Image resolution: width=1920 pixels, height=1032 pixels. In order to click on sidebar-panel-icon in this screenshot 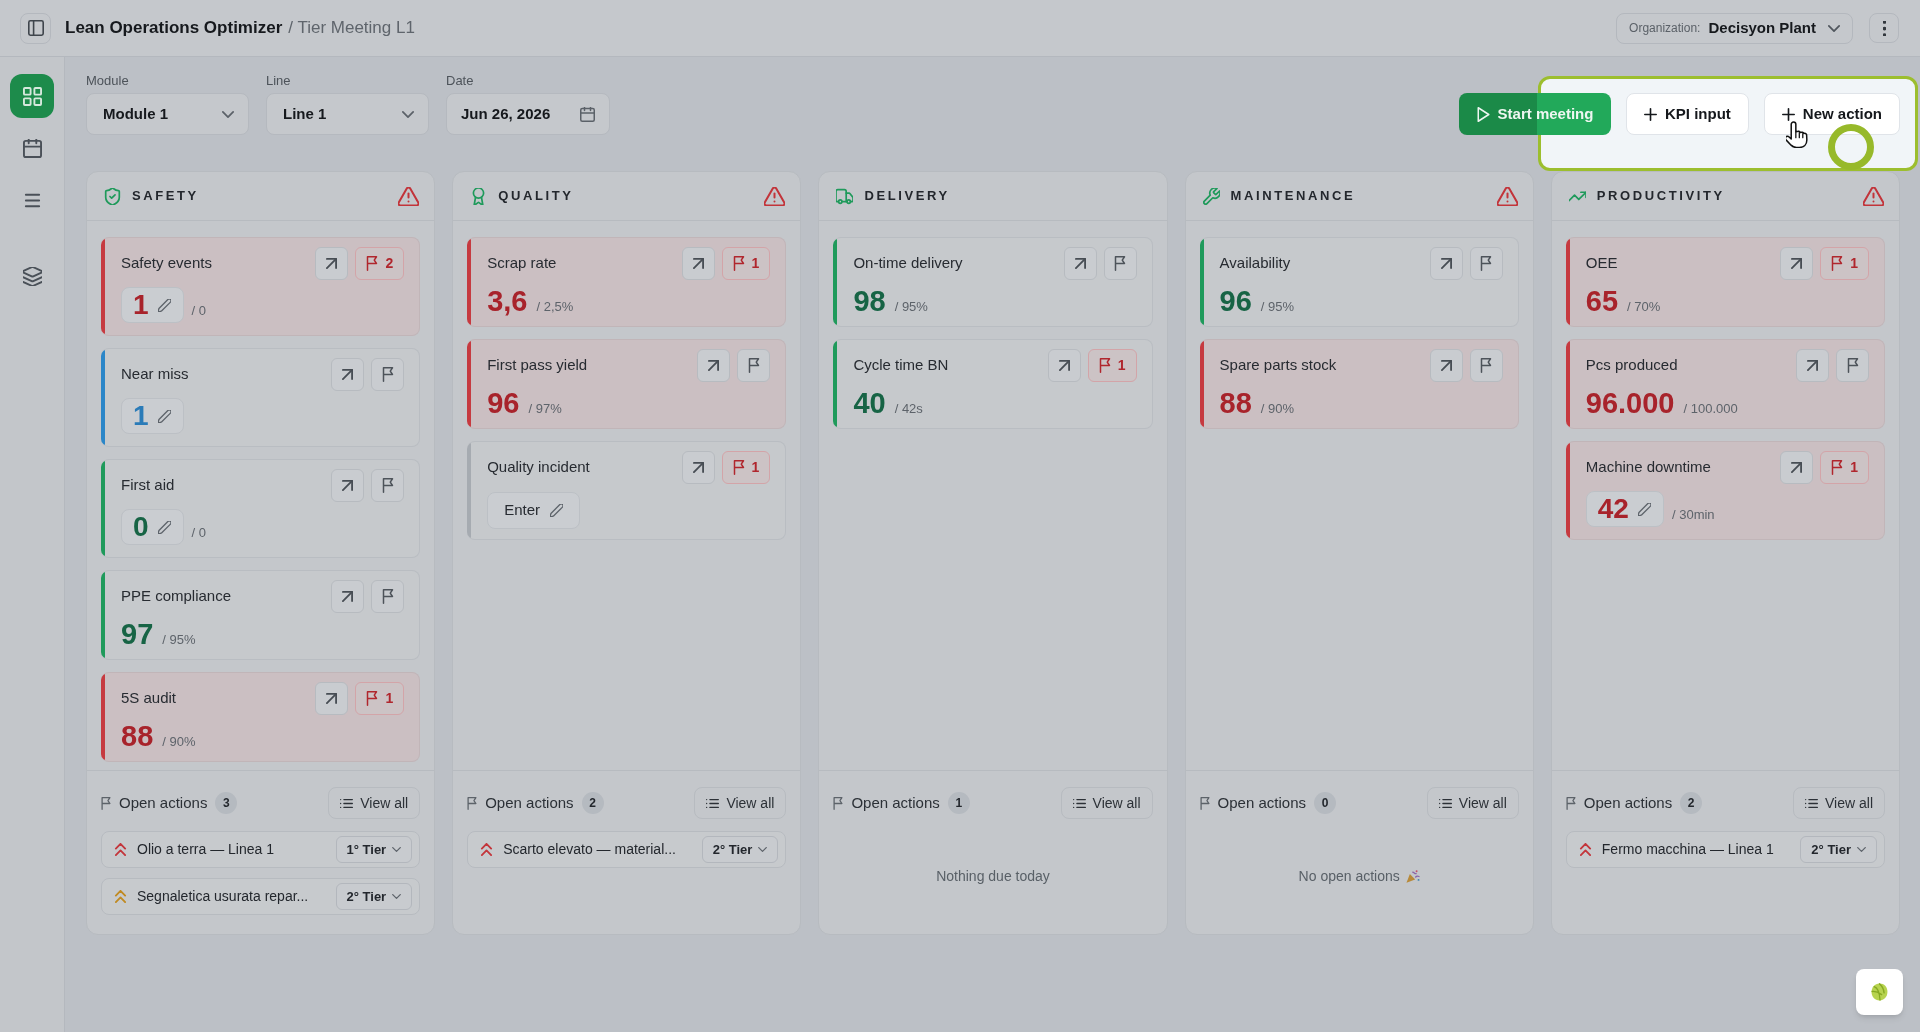, I will do `click(35, 28)`.